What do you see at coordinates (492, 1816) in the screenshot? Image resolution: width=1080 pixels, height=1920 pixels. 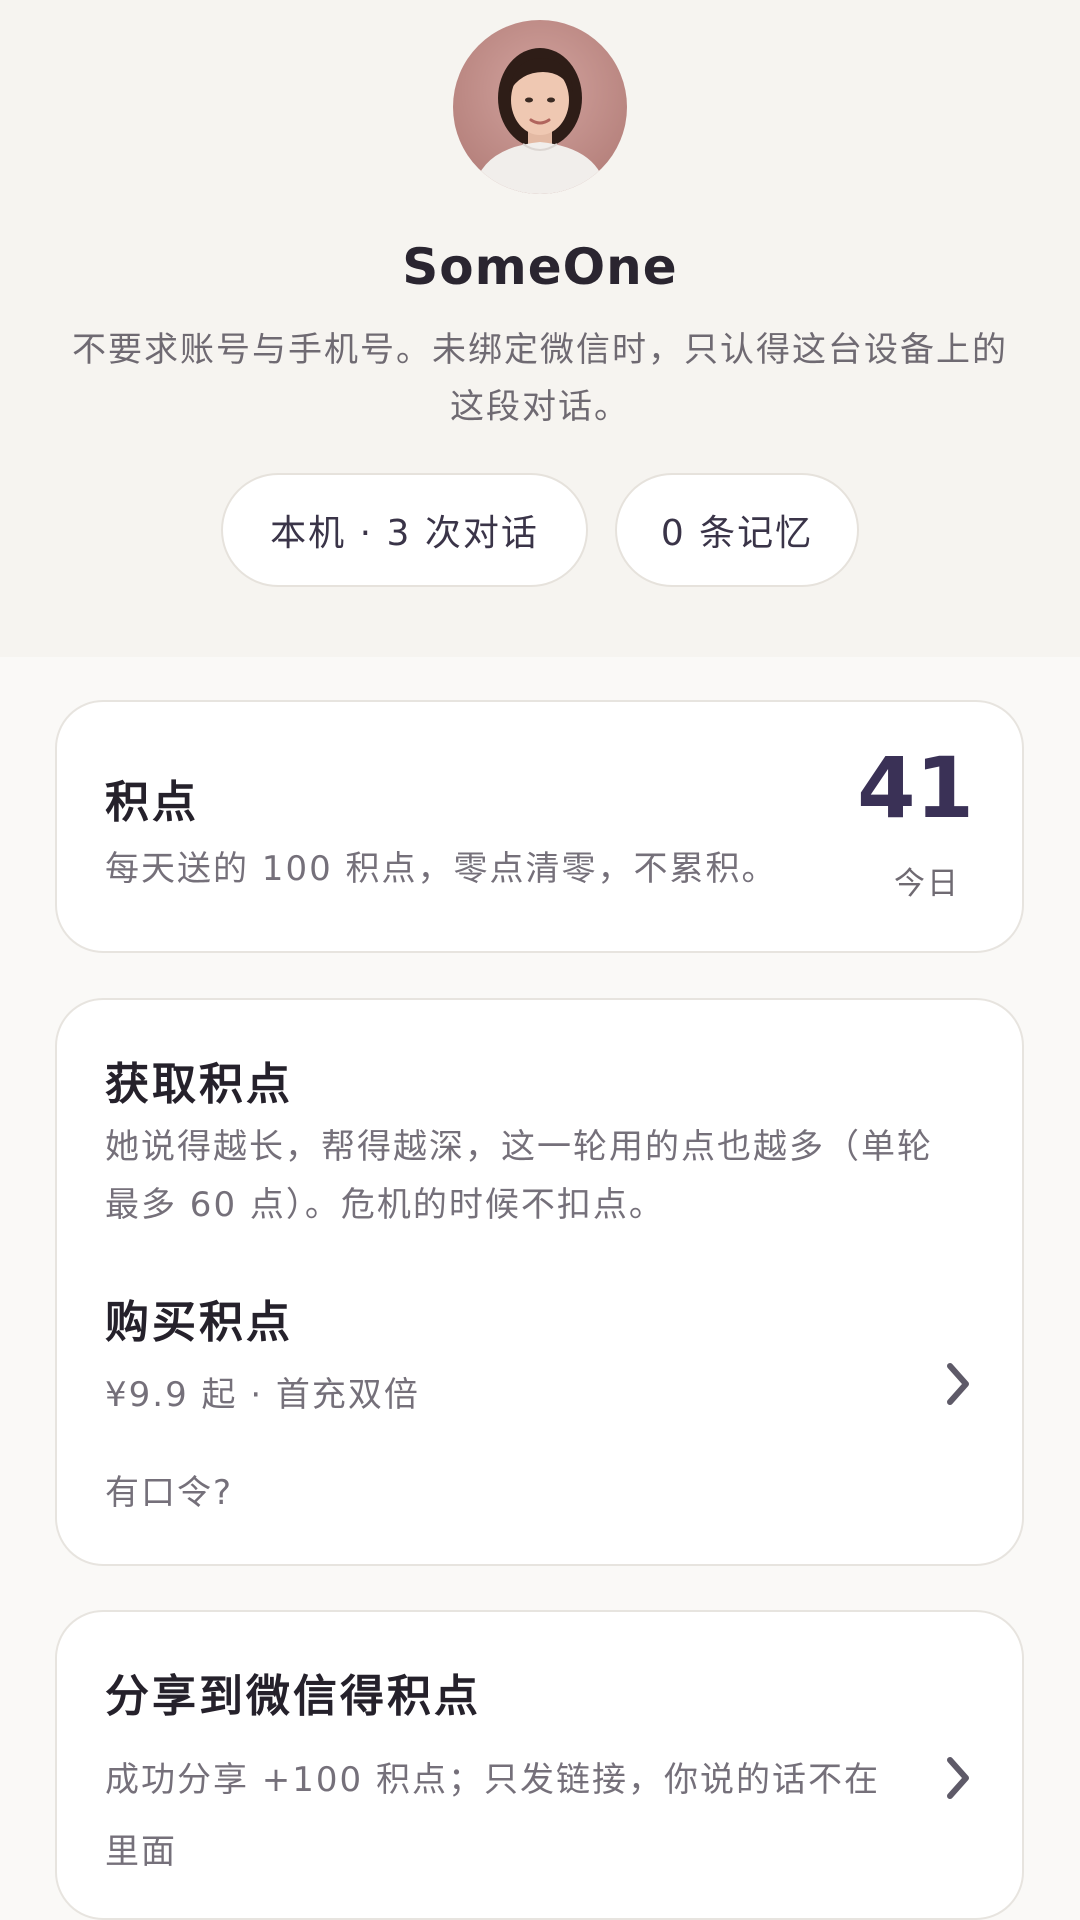 I see `share-description: 成功分享 +100 积点；只发链接，你说的话不在里面` at bounding box center [492, 1816].